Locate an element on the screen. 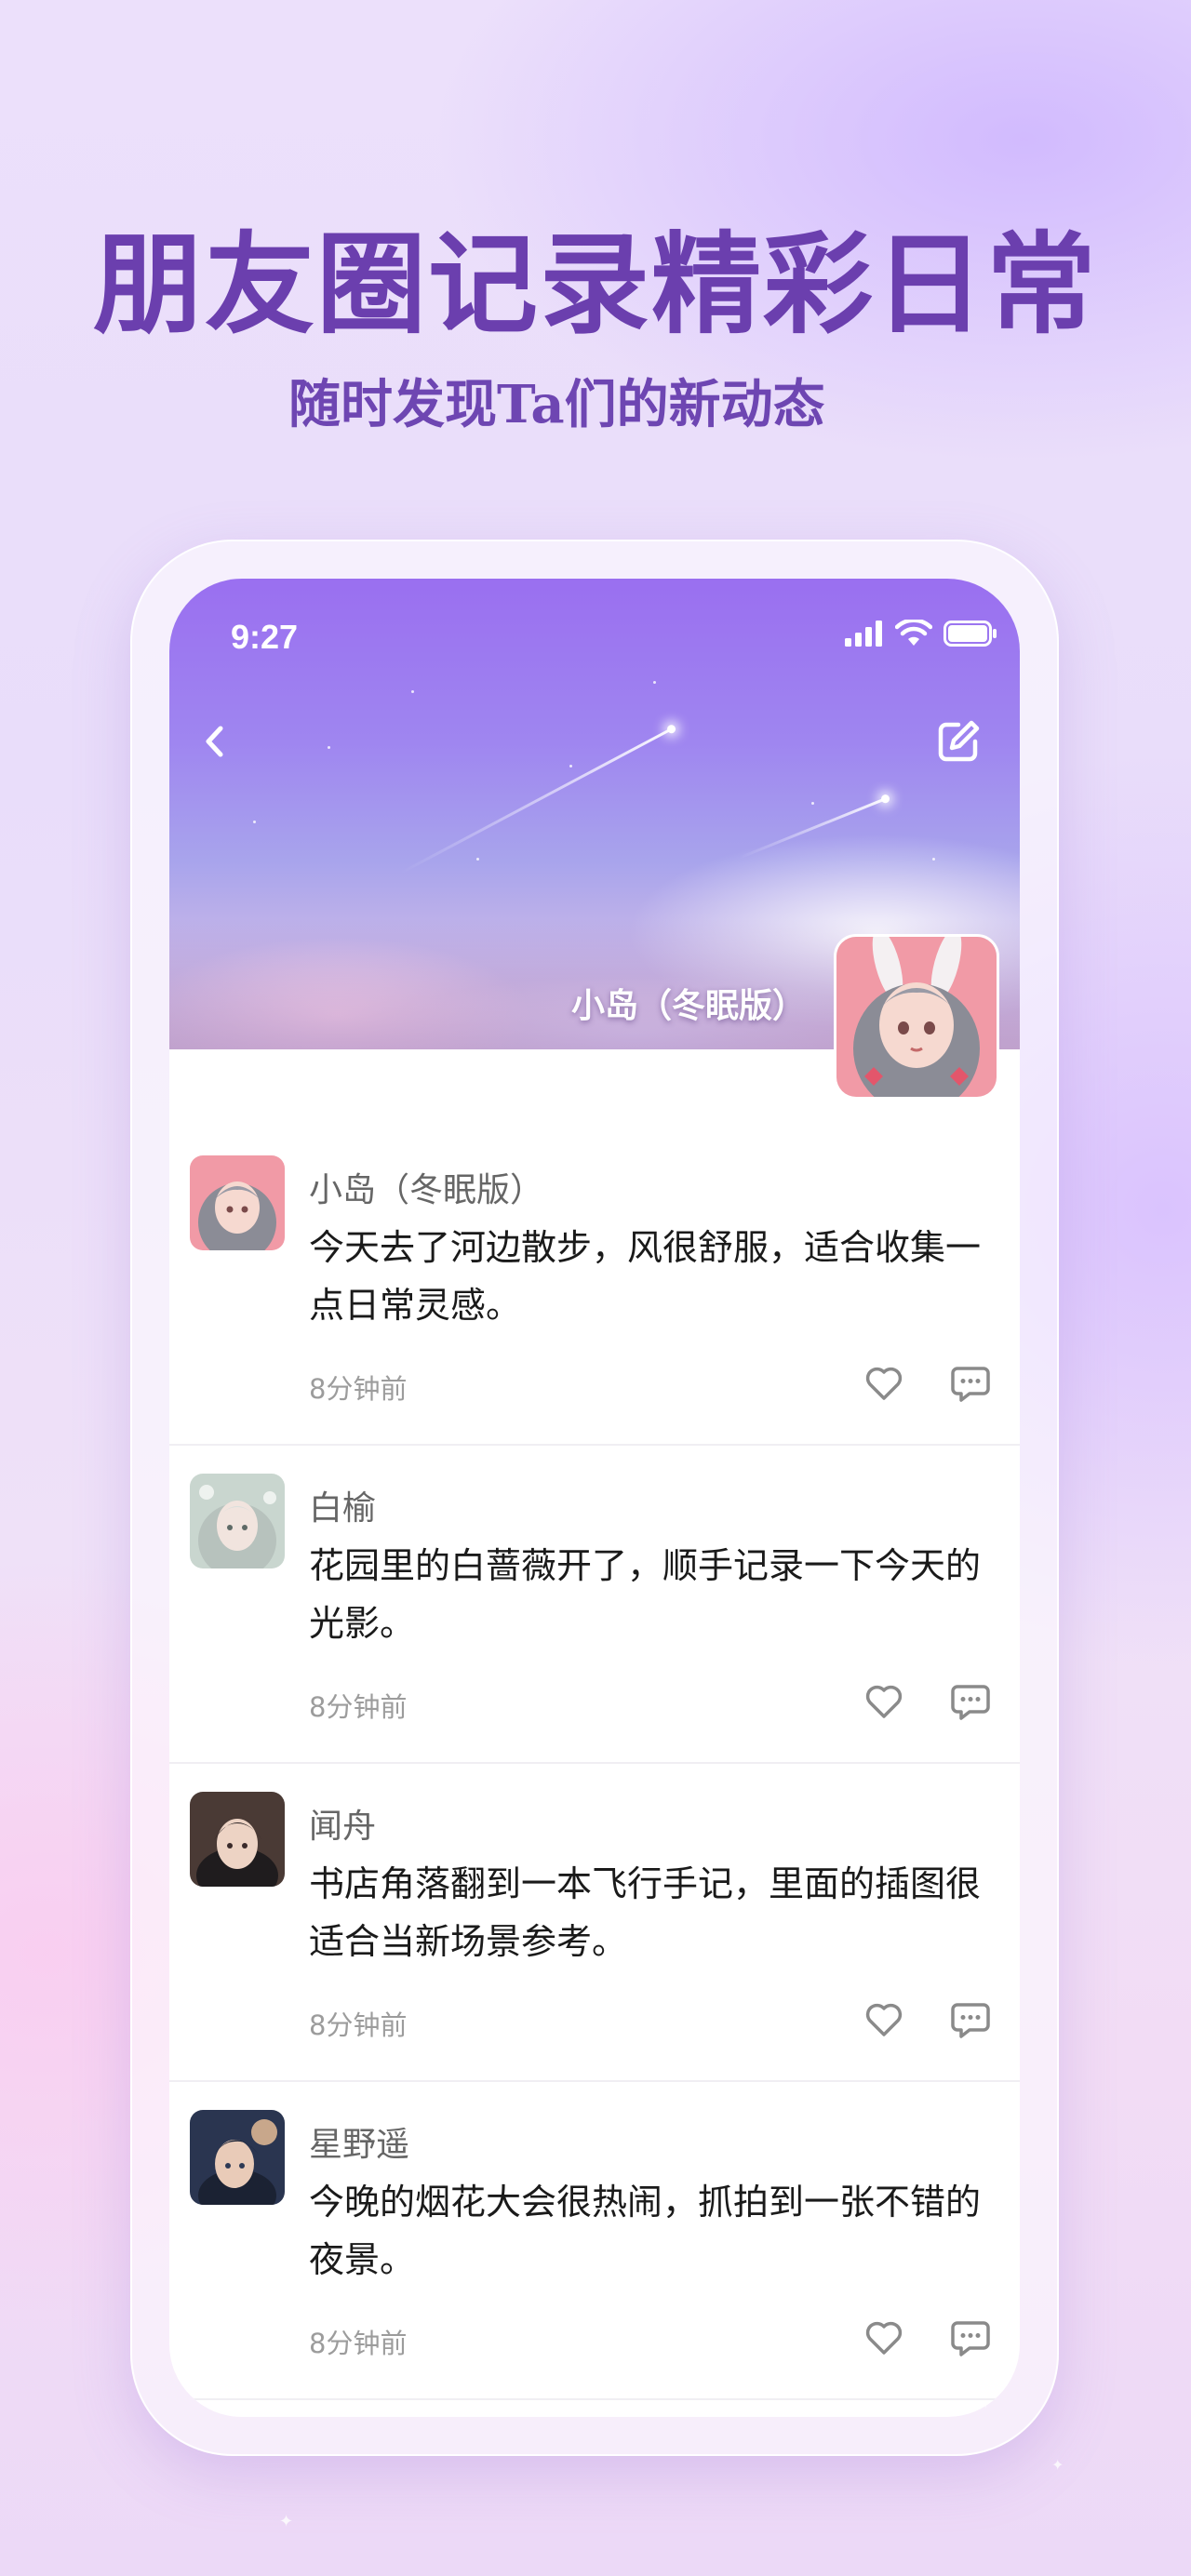 The height and width of the screenshot is (2576, 1191). edit-button is located at coordinates (958, 741).